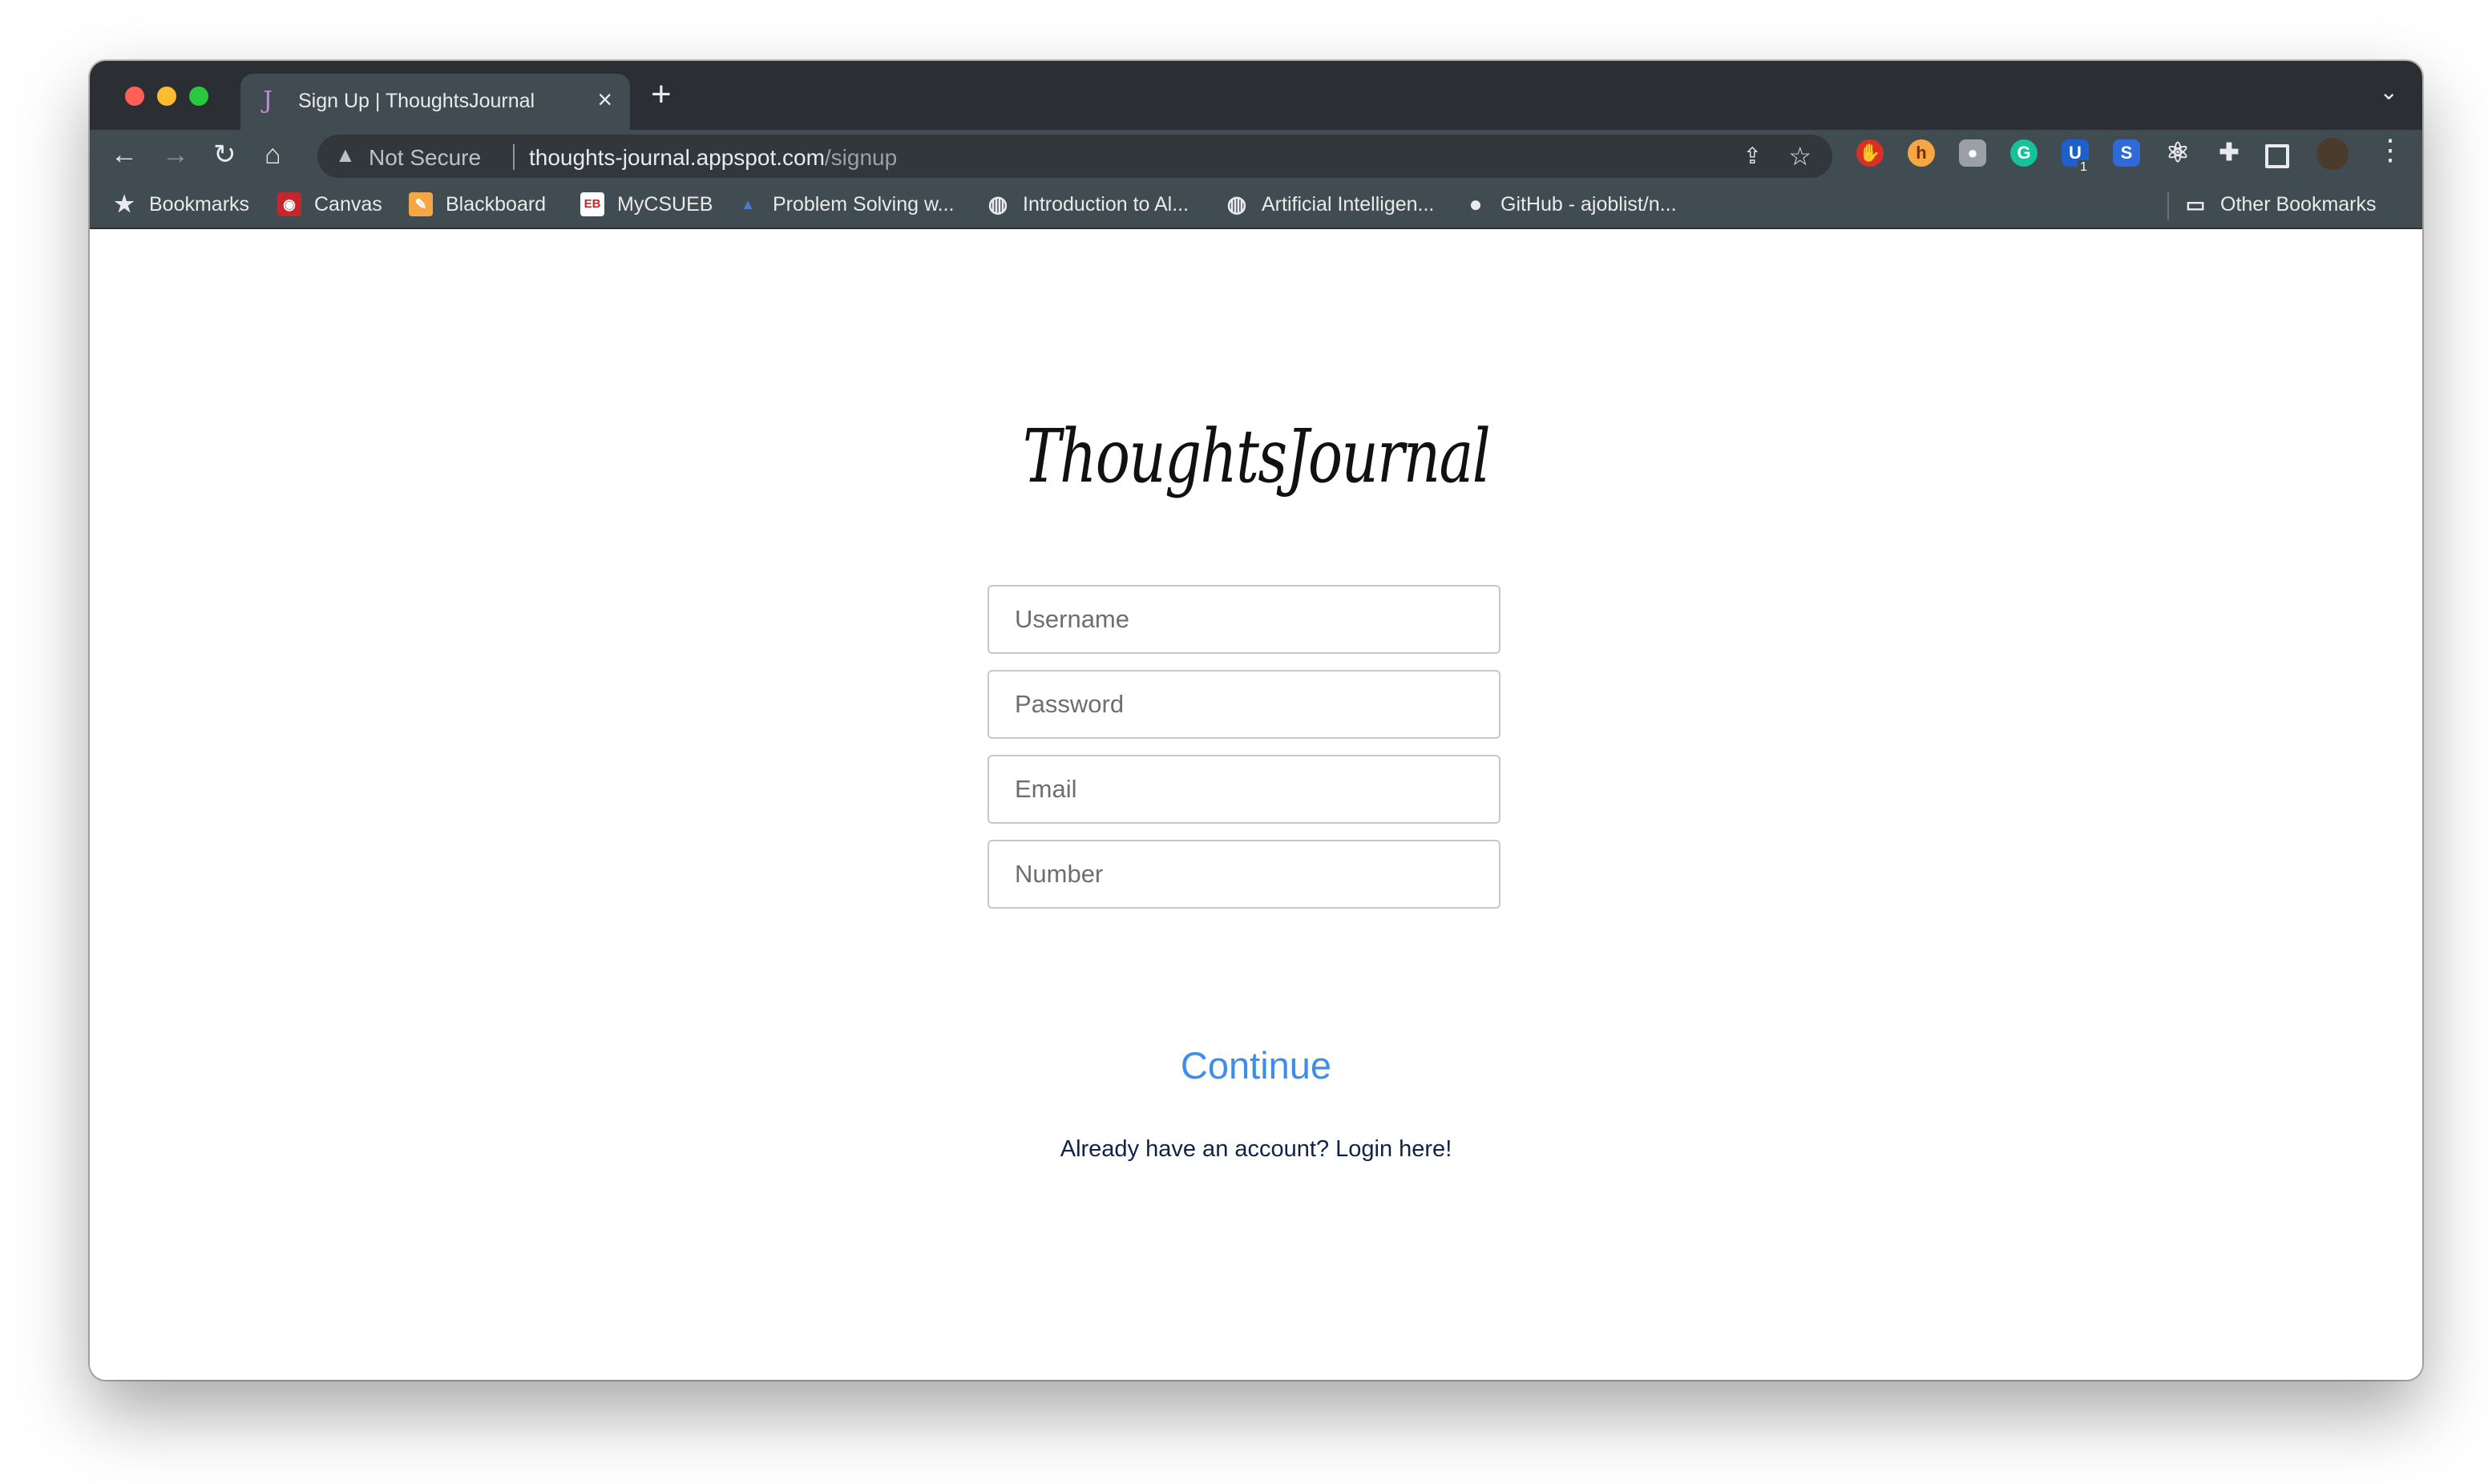 The image size is (2488, 1484). I want to click on back-button: ←, so click(124, 155).